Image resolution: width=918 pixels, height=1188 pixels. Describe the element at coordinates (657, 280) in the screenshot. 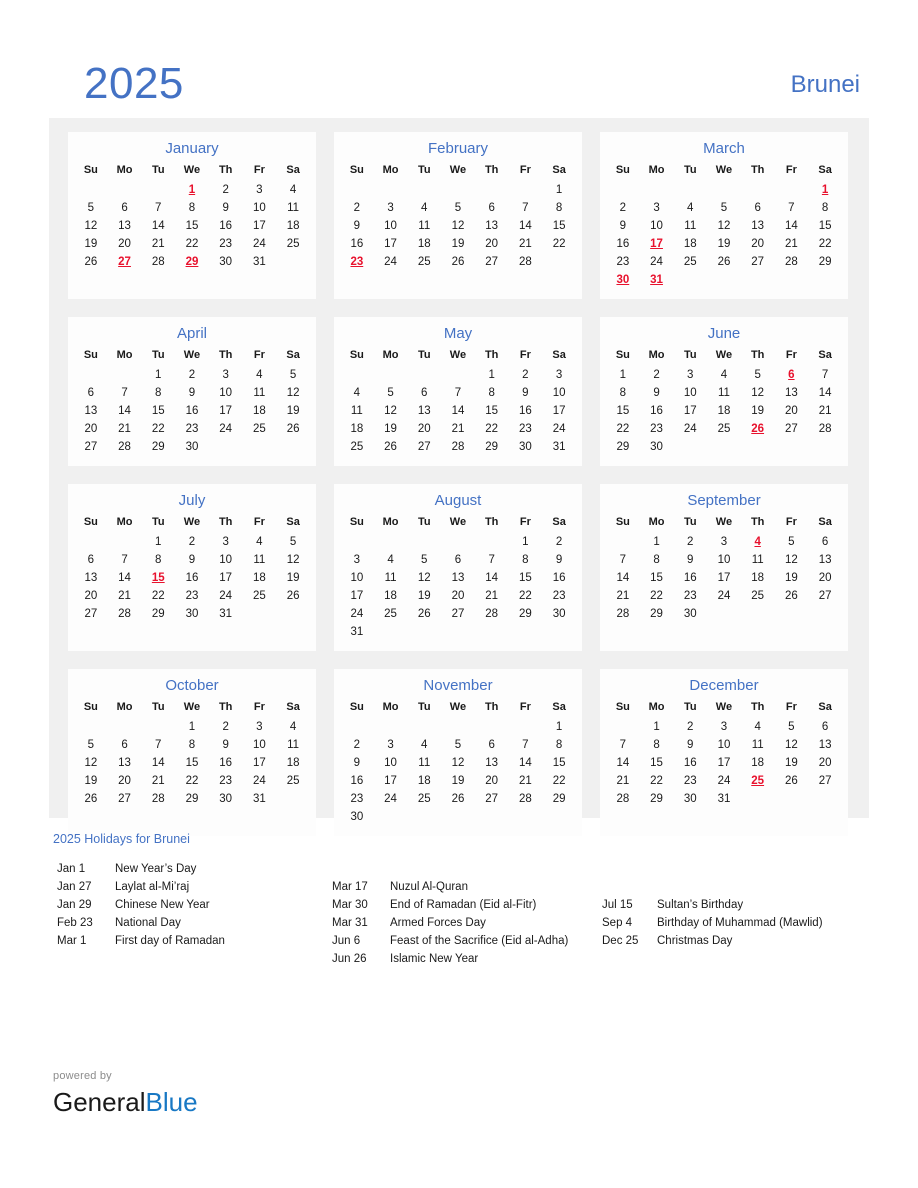

I see `day-cell-holiday: 31` at that location.